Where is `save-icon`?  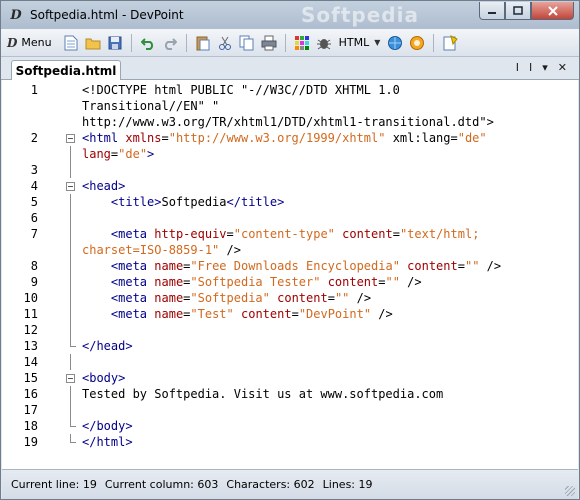
save-icon is located at coordinates (115, 43).